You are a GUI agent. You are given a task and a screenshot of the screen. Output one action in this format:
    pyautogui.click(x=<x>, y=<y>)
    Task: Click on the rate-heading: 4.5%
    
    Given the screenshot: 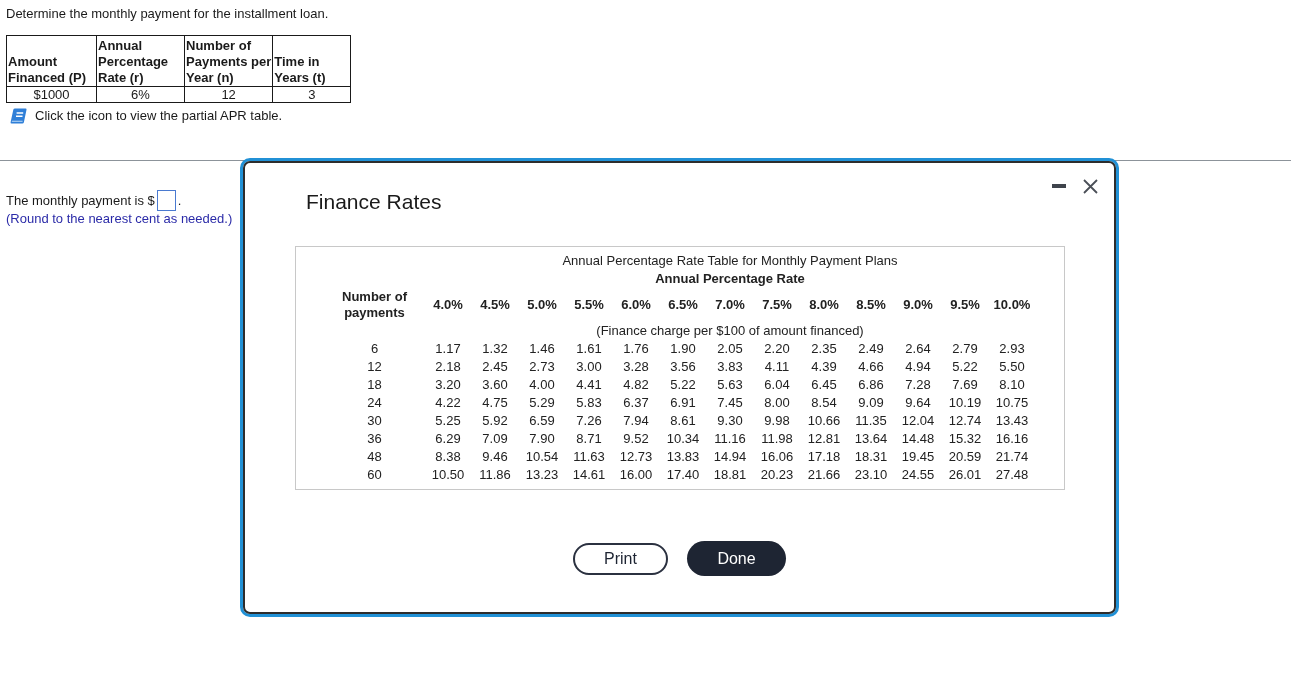 What is the action you would take?
    pyautogui.click(x=495, y=305)
    